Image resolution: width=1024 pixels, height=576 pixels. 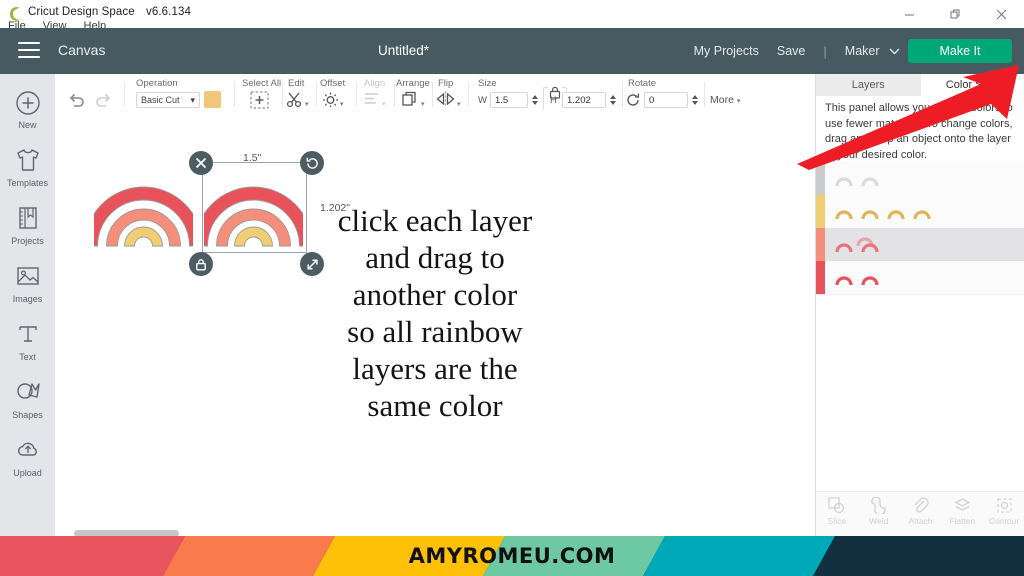 What do you see at coordinates (1004, 521) in the screenshot?
I see `tool-label: Contour` at bounding box center [1004, 521].